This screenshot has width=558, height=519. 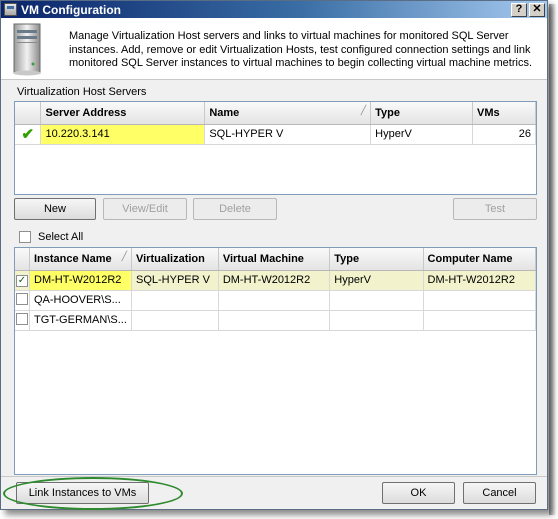 I want to click on table-row: ✔ 10.220.3.141 SQL-HYPER V HyperV 26, so click(x=275, y=134).